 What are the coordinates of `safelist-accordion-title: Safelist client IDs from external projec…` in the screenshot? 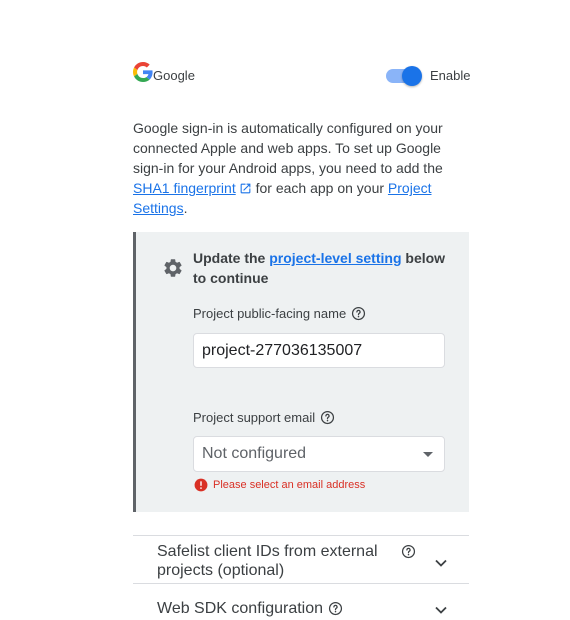 It's located at (267, 561).